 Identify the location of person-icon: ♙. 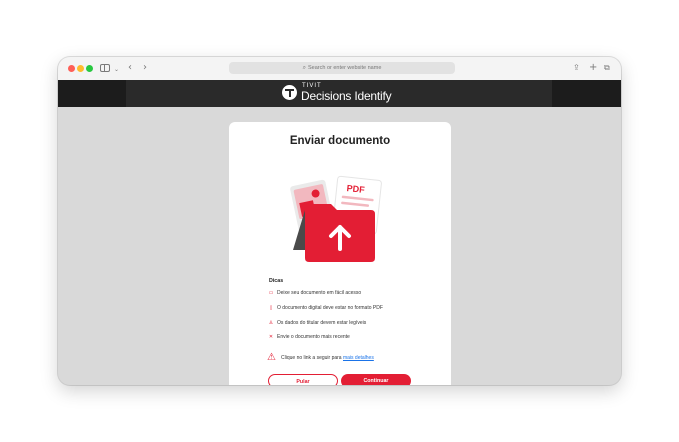
(271, 323).